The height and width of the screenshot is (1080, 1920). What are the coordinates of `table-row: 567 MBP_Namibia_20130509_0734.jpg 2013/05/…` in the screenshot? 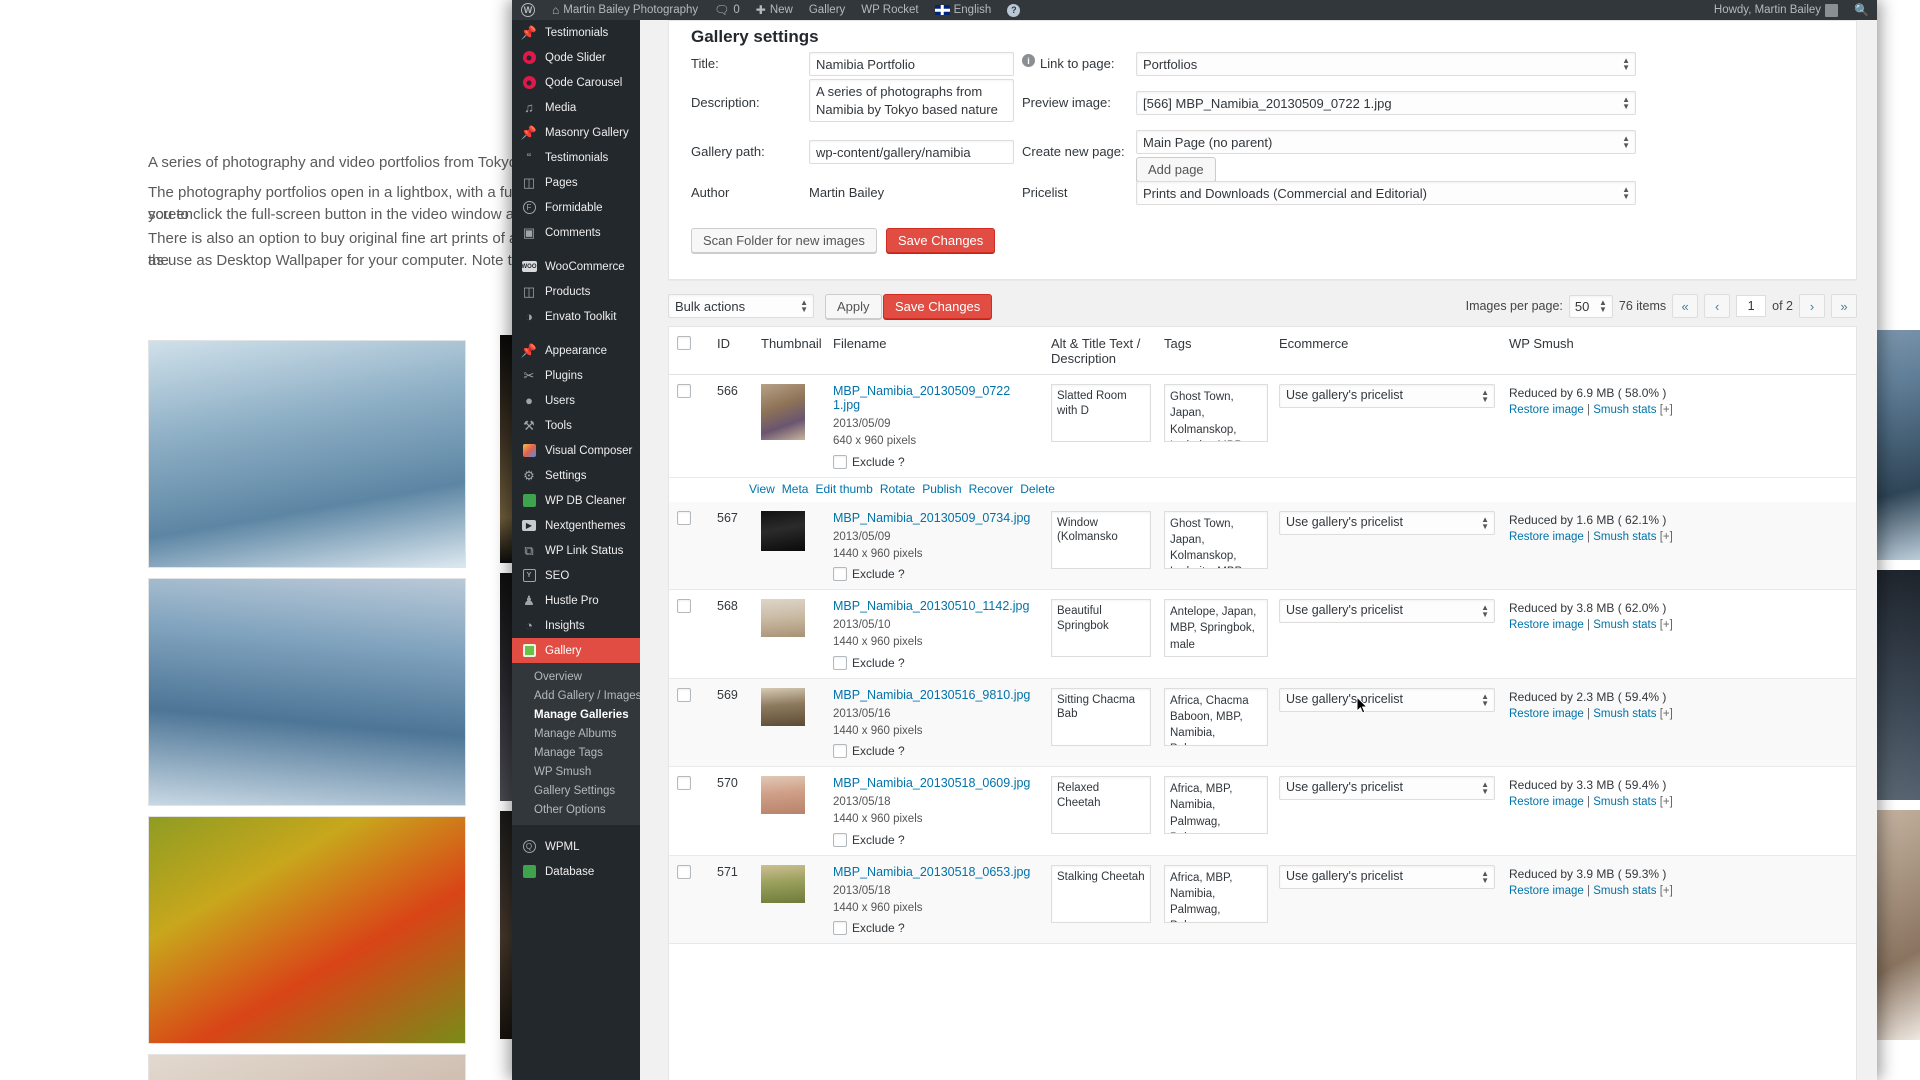 It's located at (1262, 545).